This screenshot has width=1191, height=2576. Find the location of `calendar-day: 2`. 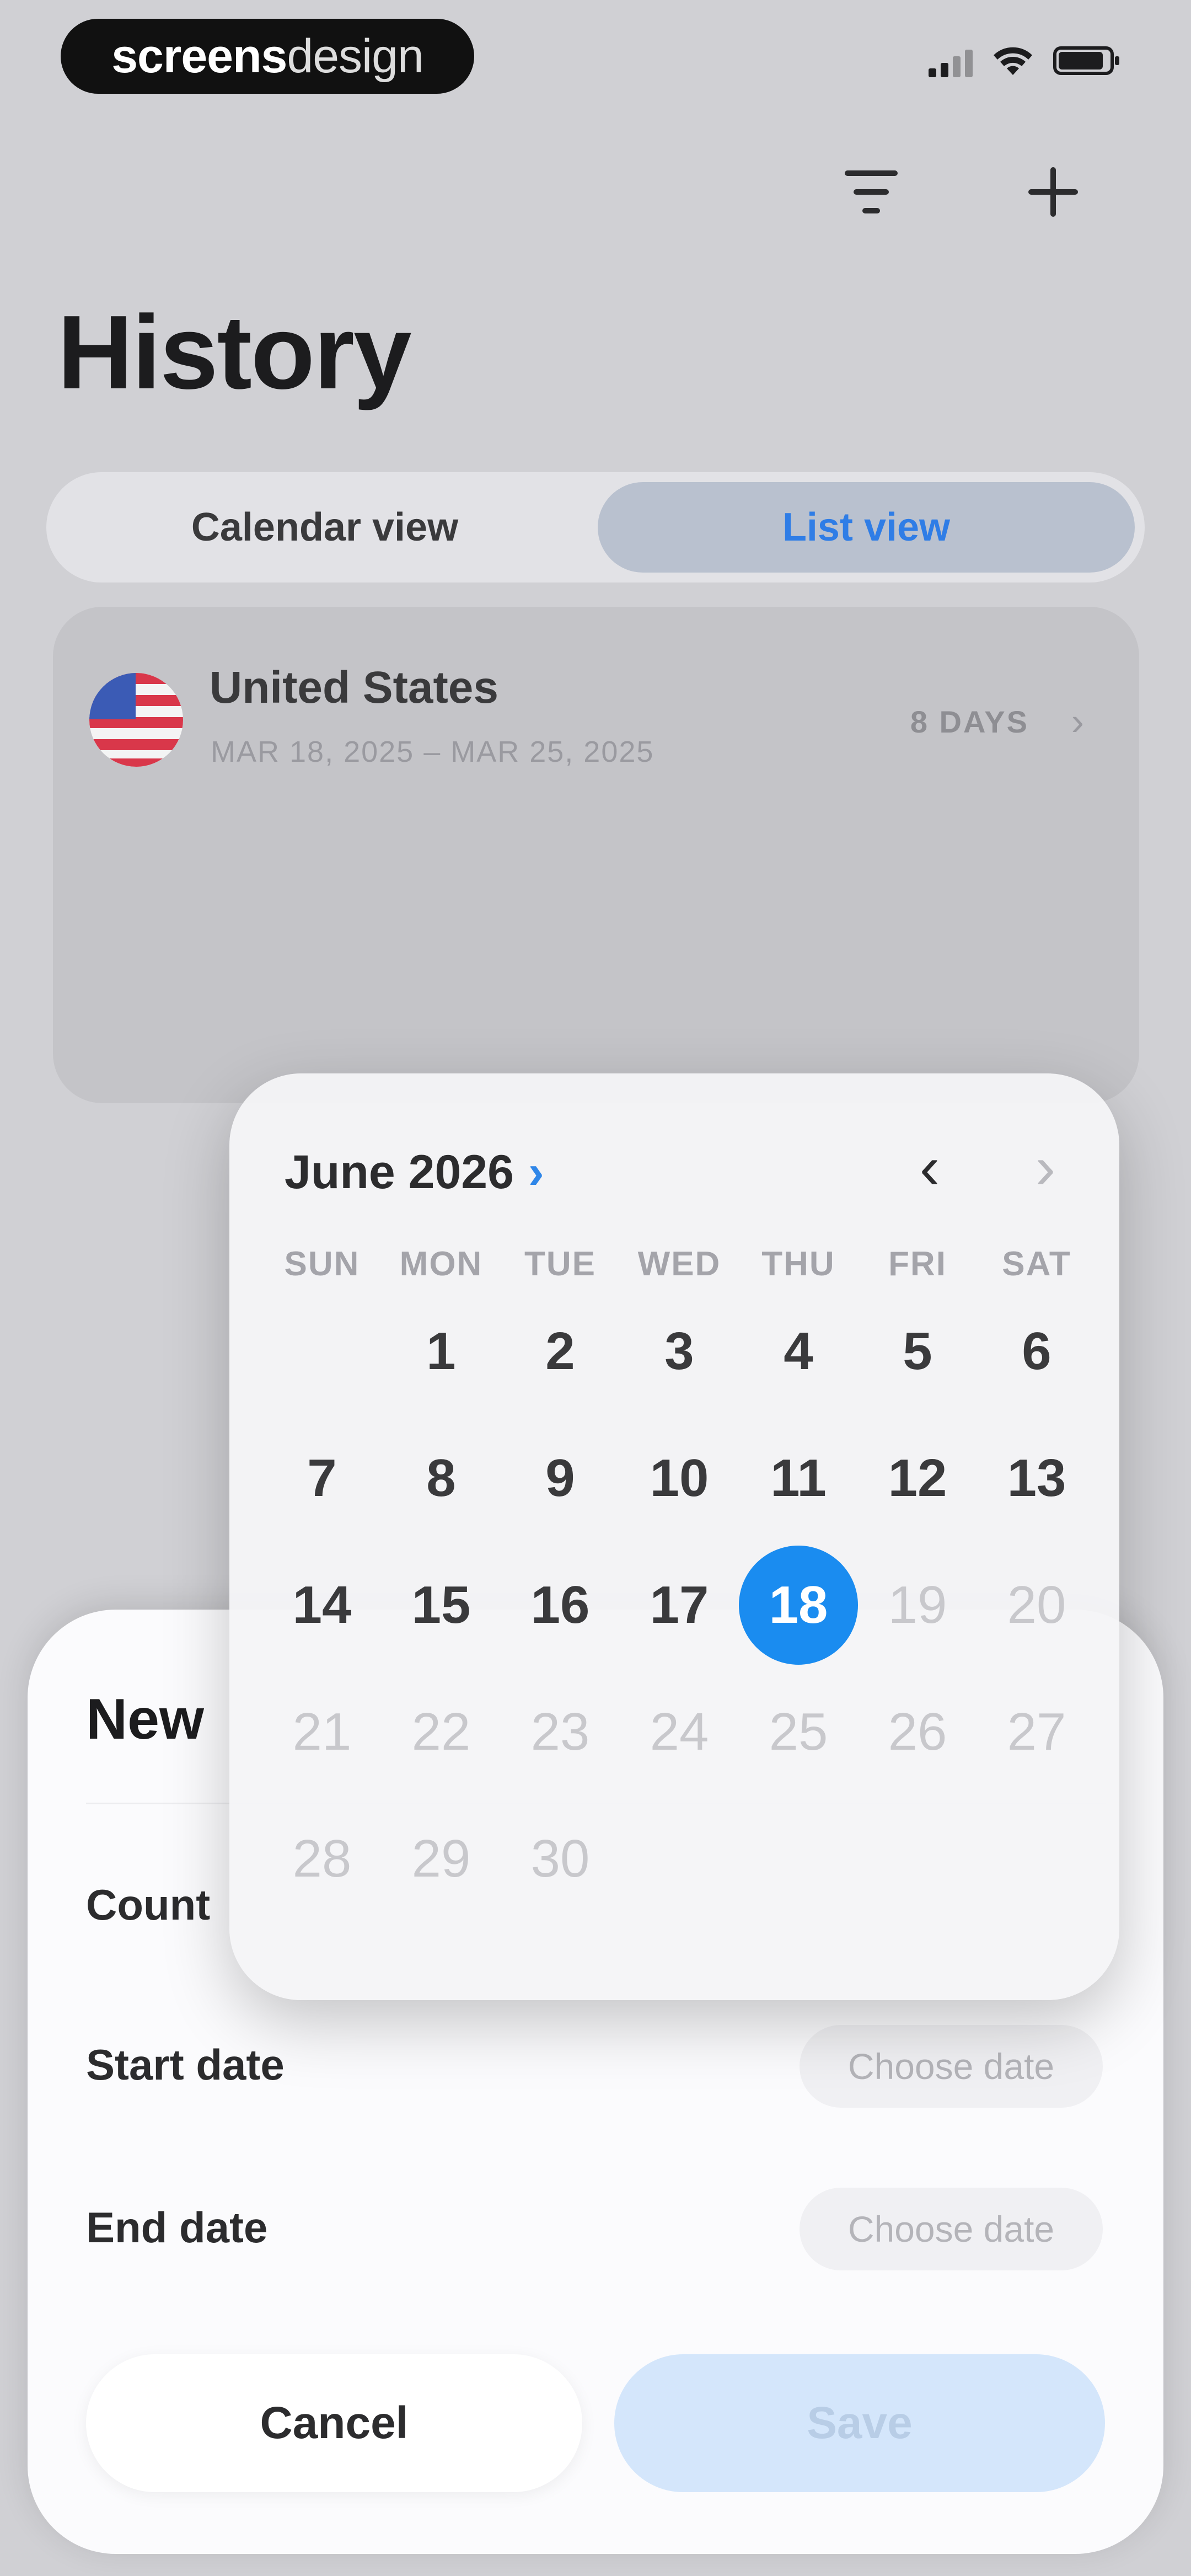

calendar-day: 2 is located at coordinates (560, 1351).